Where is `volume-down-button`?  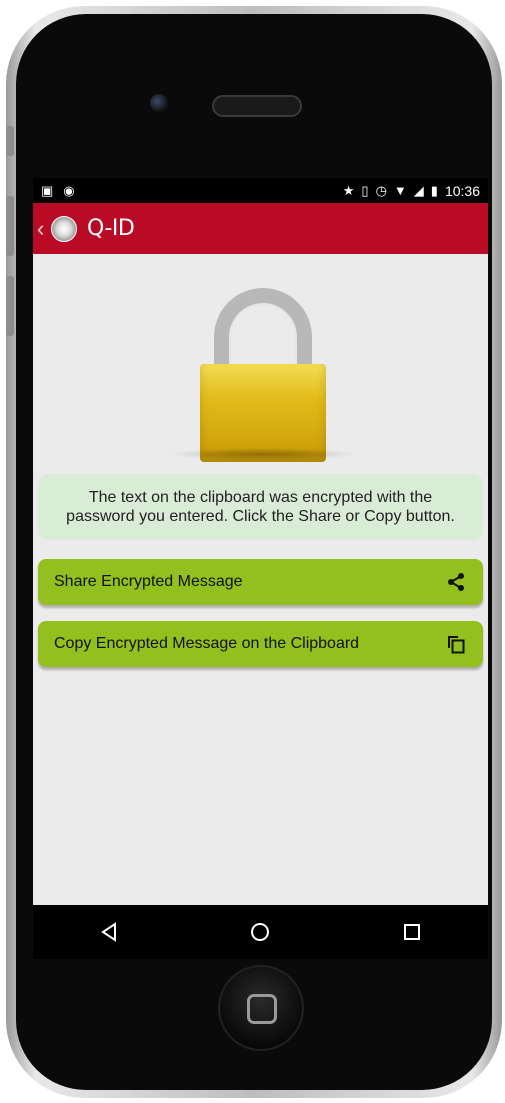
volume-down-button is located at coordinates (10, 306).